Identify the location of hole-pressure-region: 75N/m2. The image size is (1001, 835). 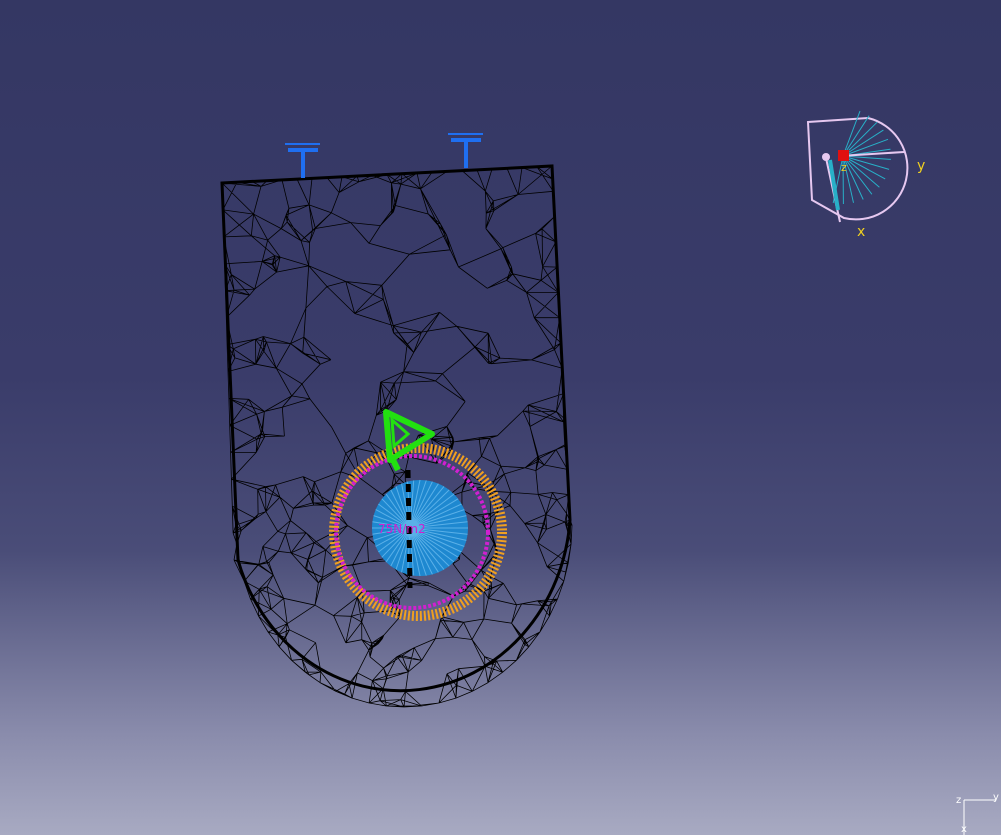
(418, 532).